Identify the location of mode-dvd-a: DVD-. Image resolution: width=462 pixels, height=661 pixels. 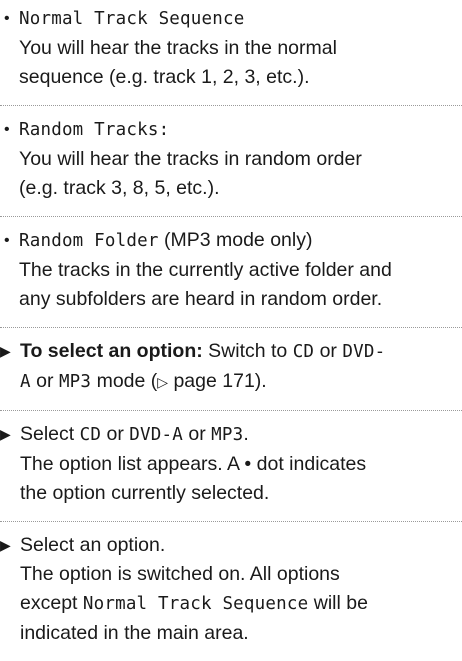
(364, 352).